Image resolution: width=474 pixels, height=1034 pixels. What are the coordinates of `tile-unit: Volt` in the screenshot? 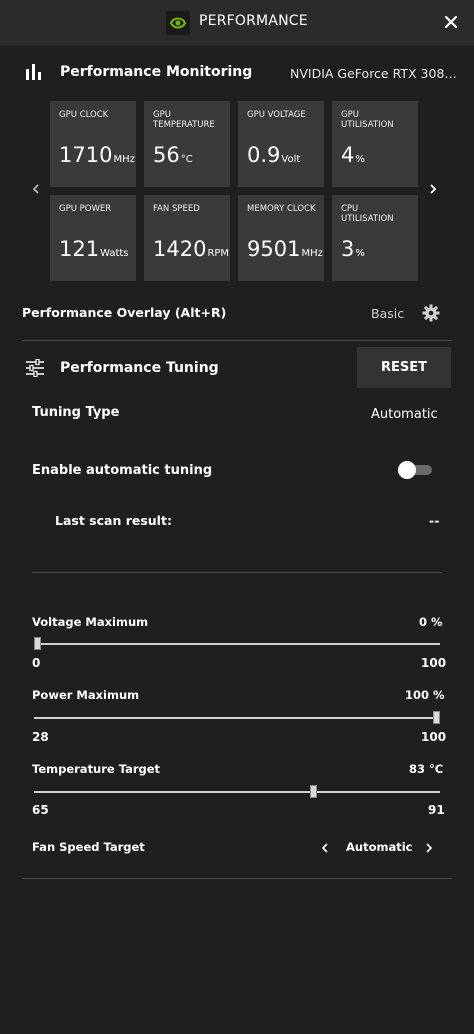 It's located at (291, 159).